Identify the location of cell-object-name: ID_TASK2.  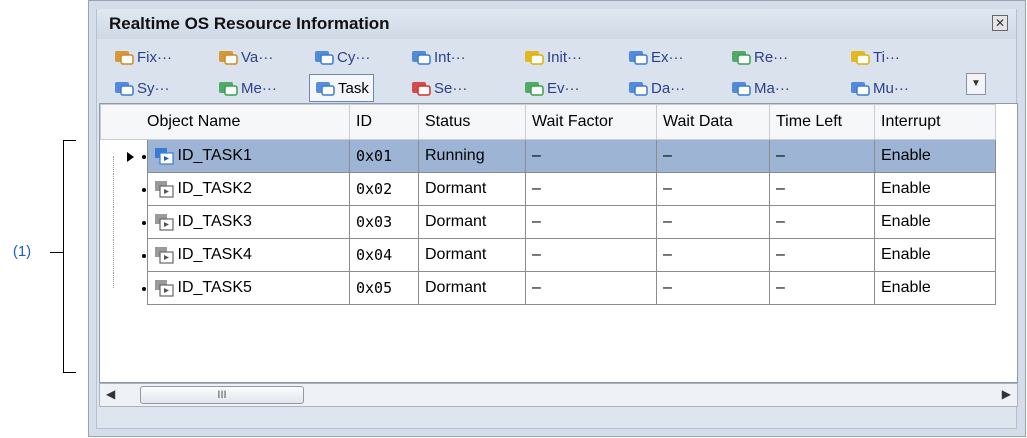
(248, 189).